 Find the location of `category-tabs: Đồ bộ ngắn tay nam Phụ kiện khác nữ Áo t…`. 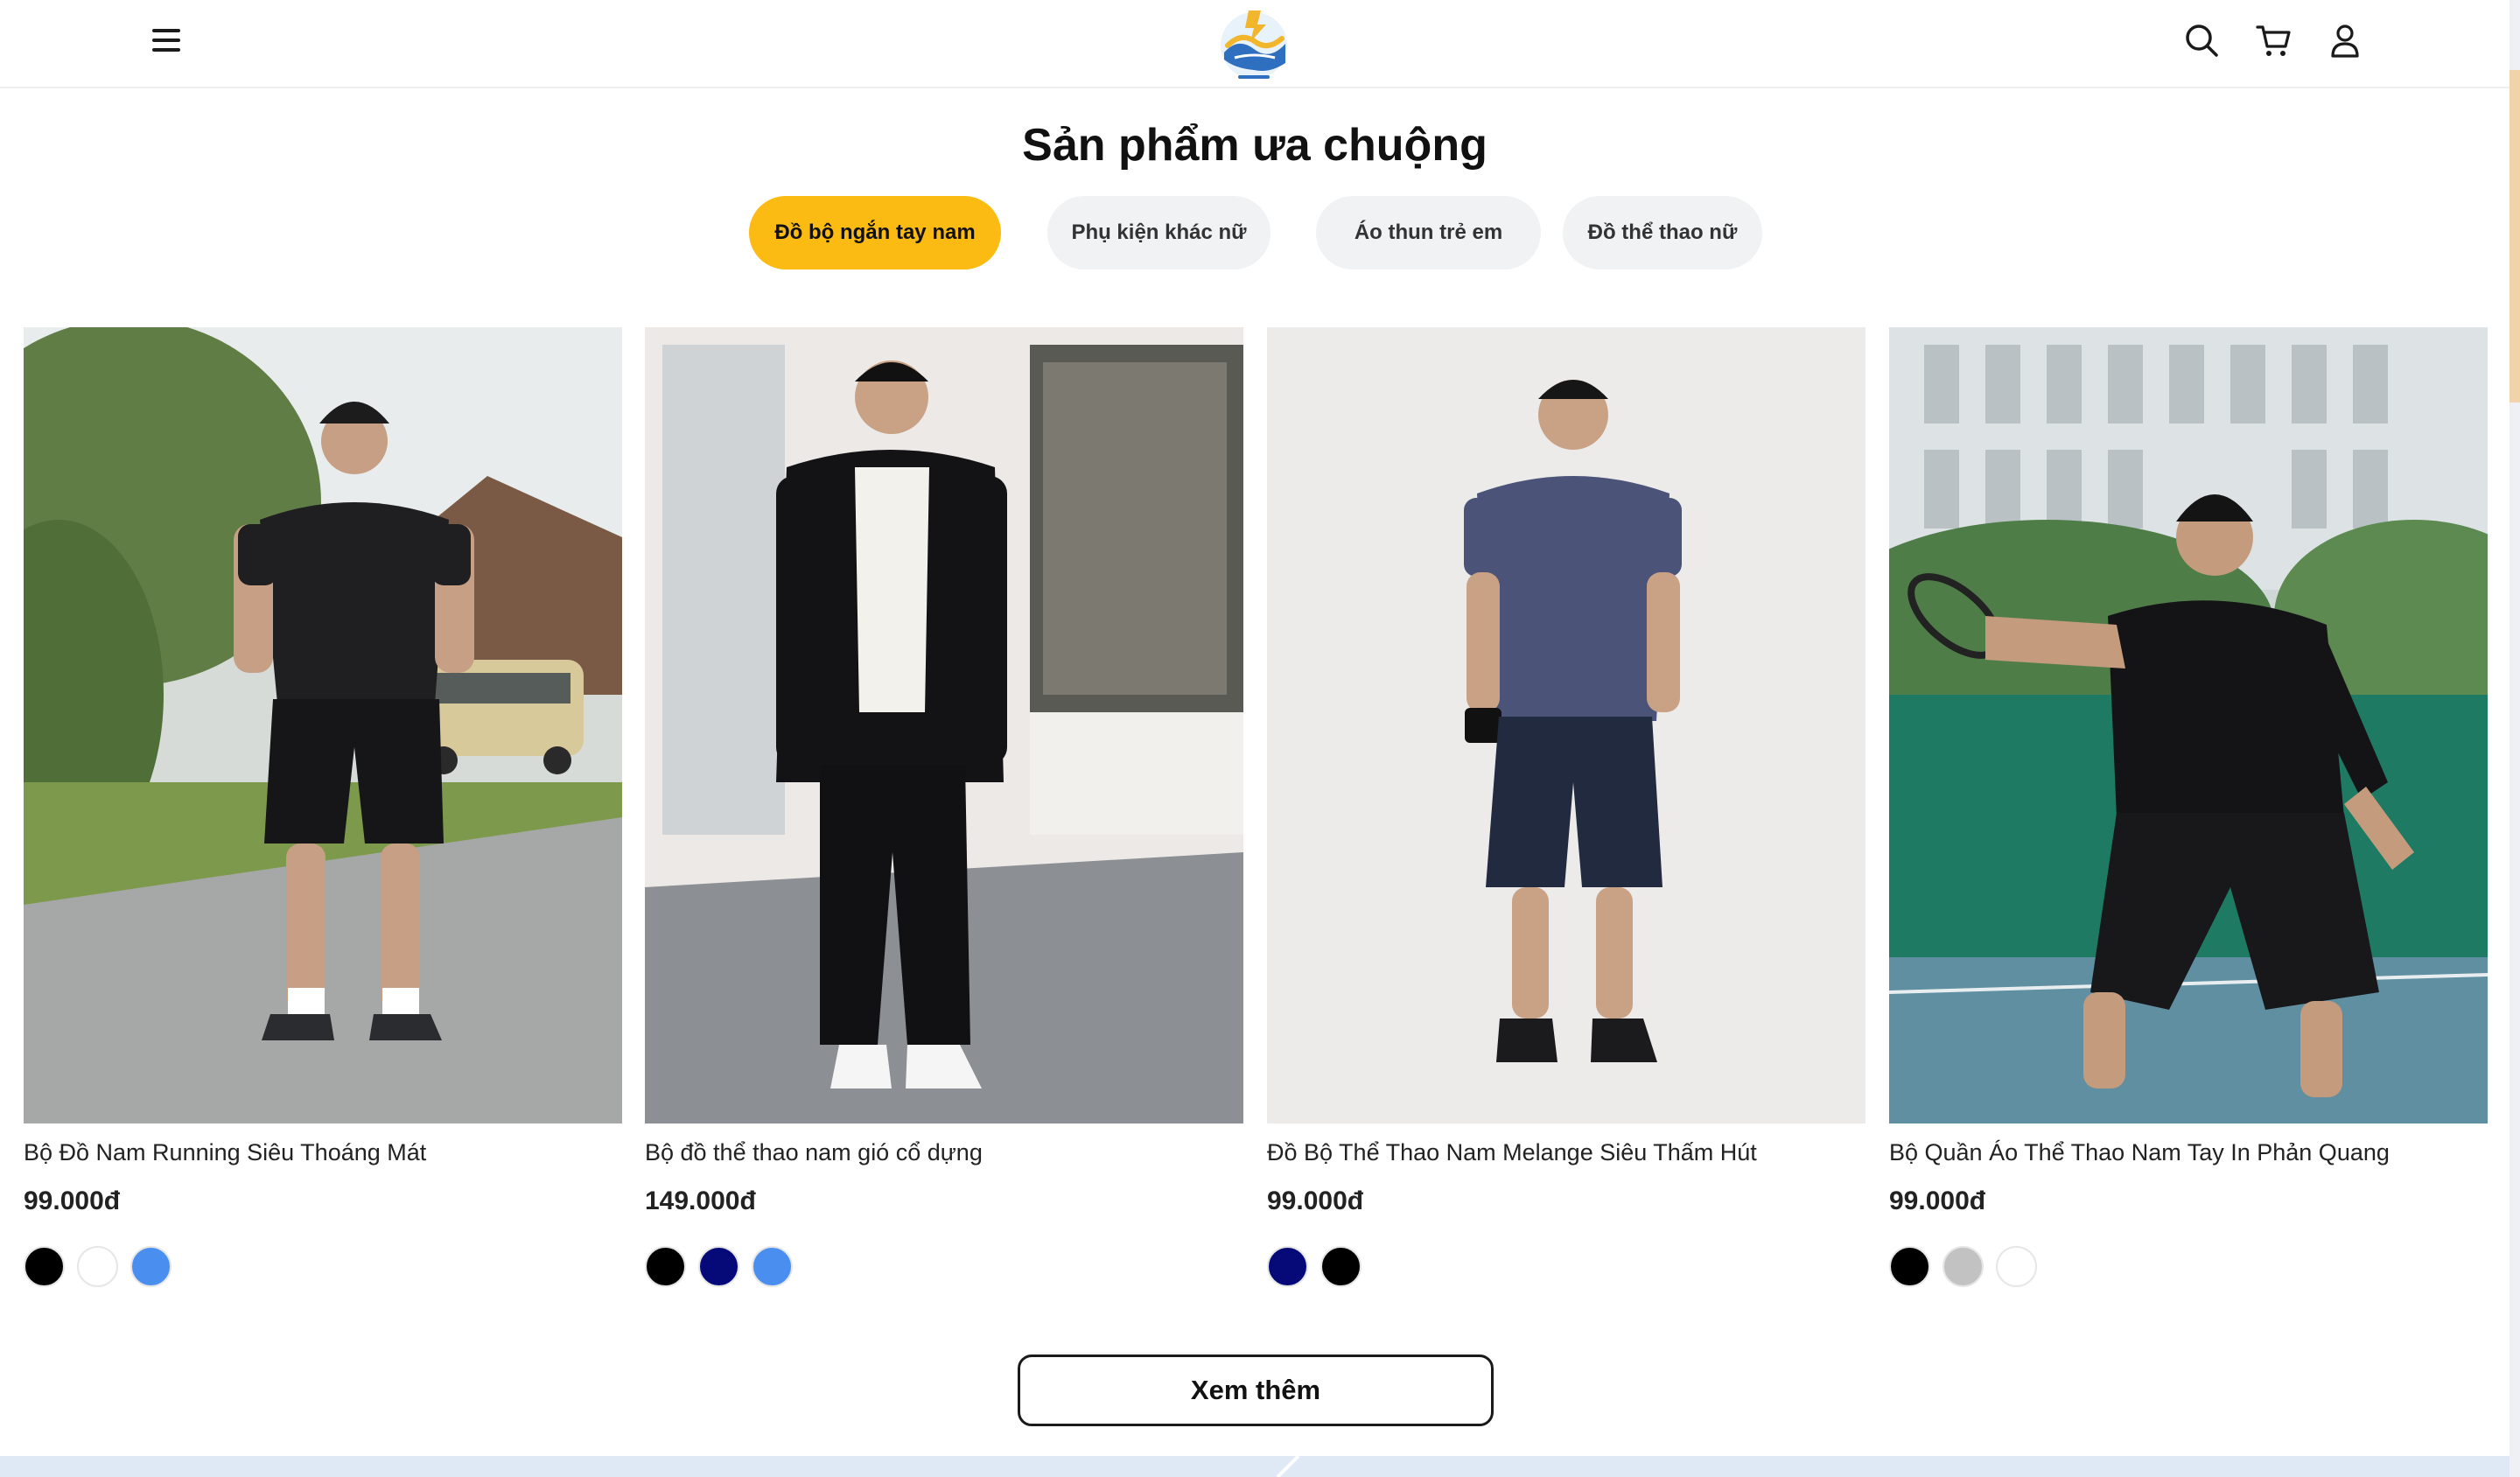

category-tabs: Đồ bộ ngắn tay nam Phụ kiện khác nữ Áo t… is located at coordinates (1255, 233).